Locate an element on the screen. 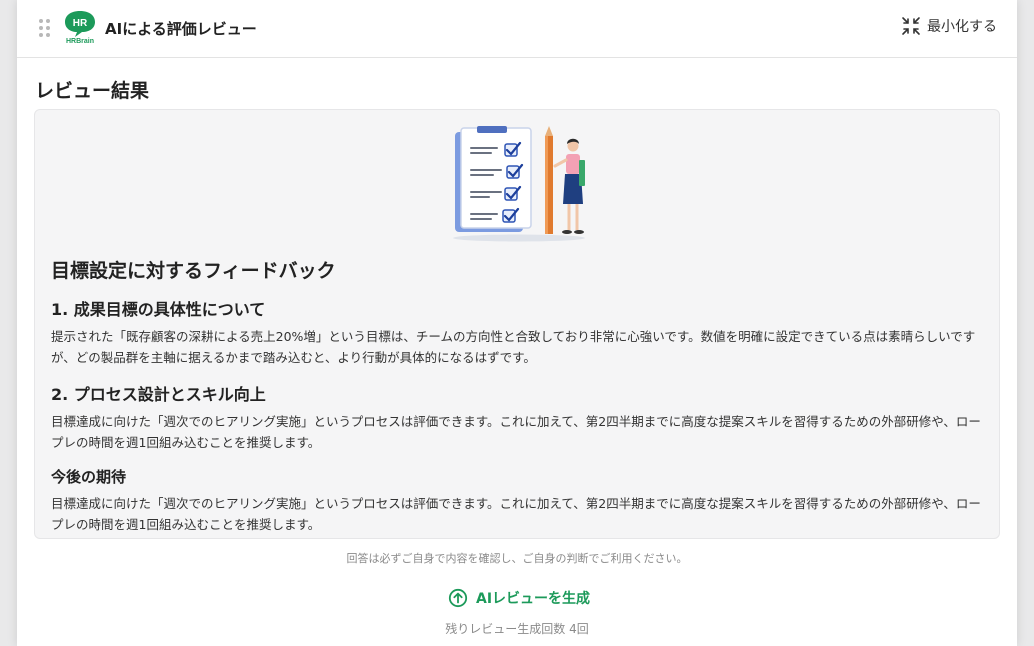  hrbrain-logo: HR HRBrain is located at coordinates (80, 28).